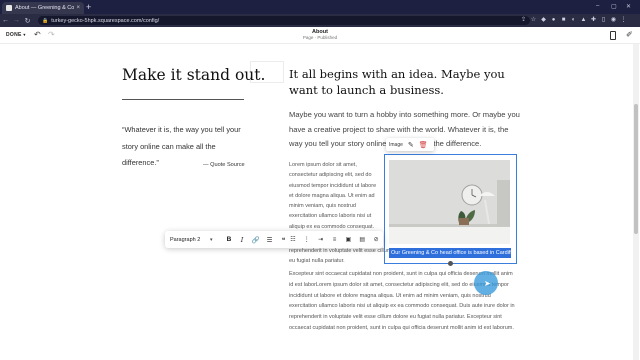 The image size is (640, 360). Describe the element at coordinates (45, 20) in the screenshot. I see `lock-icon: 🔒` at that location.